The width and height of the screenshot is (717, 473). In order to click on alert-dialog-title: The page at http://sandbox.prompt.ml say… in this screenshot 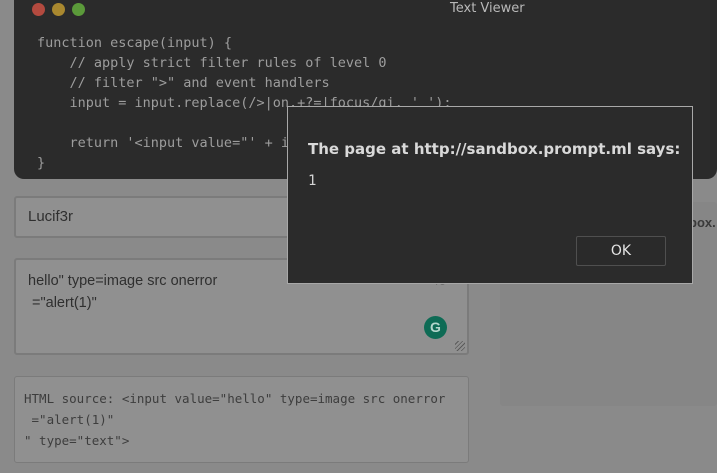, I will do `click(494, 149)`.